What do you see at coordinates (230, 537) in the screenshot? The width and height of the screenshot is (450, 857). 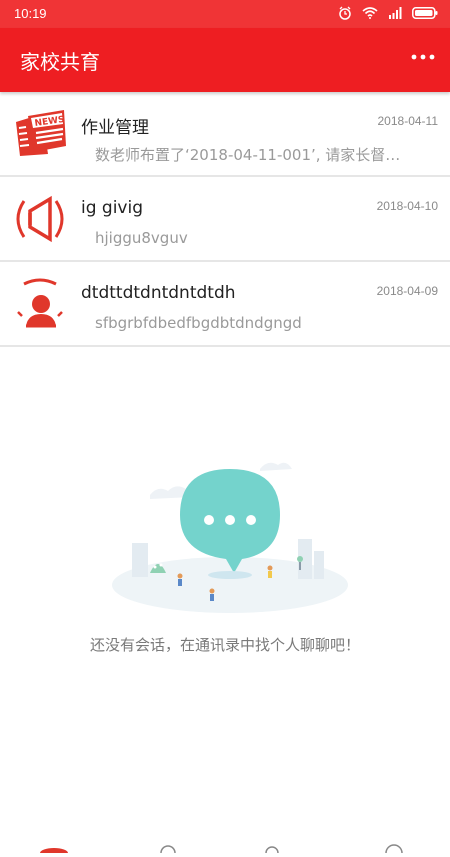 I see `empty-chat-illustration` at bounding box center [230, 537].